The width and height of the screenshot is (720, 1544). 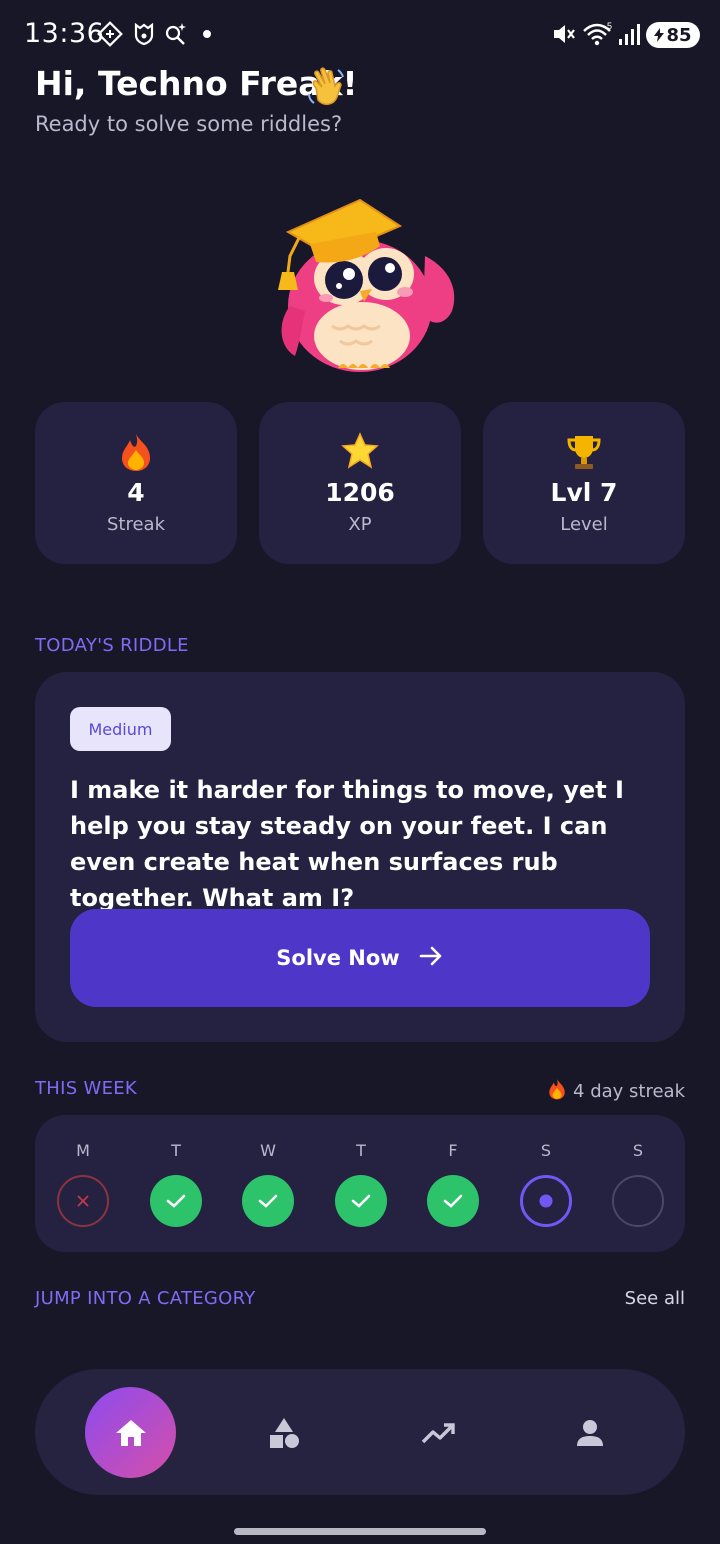 What do you see at coordinates (609, 26) in the screenshot?
I see `svg-text: 5` at bounding box center [609, 26].